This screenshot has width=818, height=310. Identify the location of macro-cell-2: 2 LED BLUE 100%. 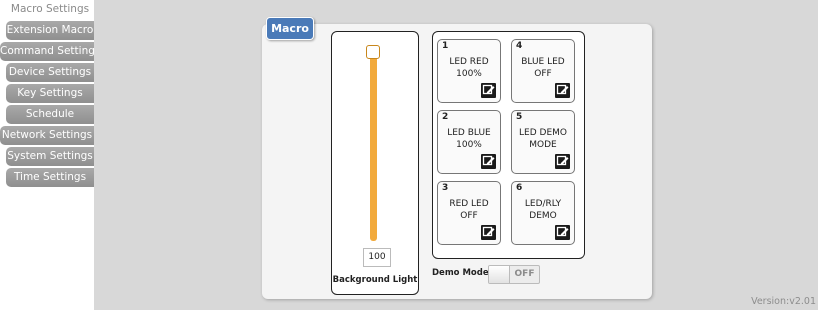
(469, 142).